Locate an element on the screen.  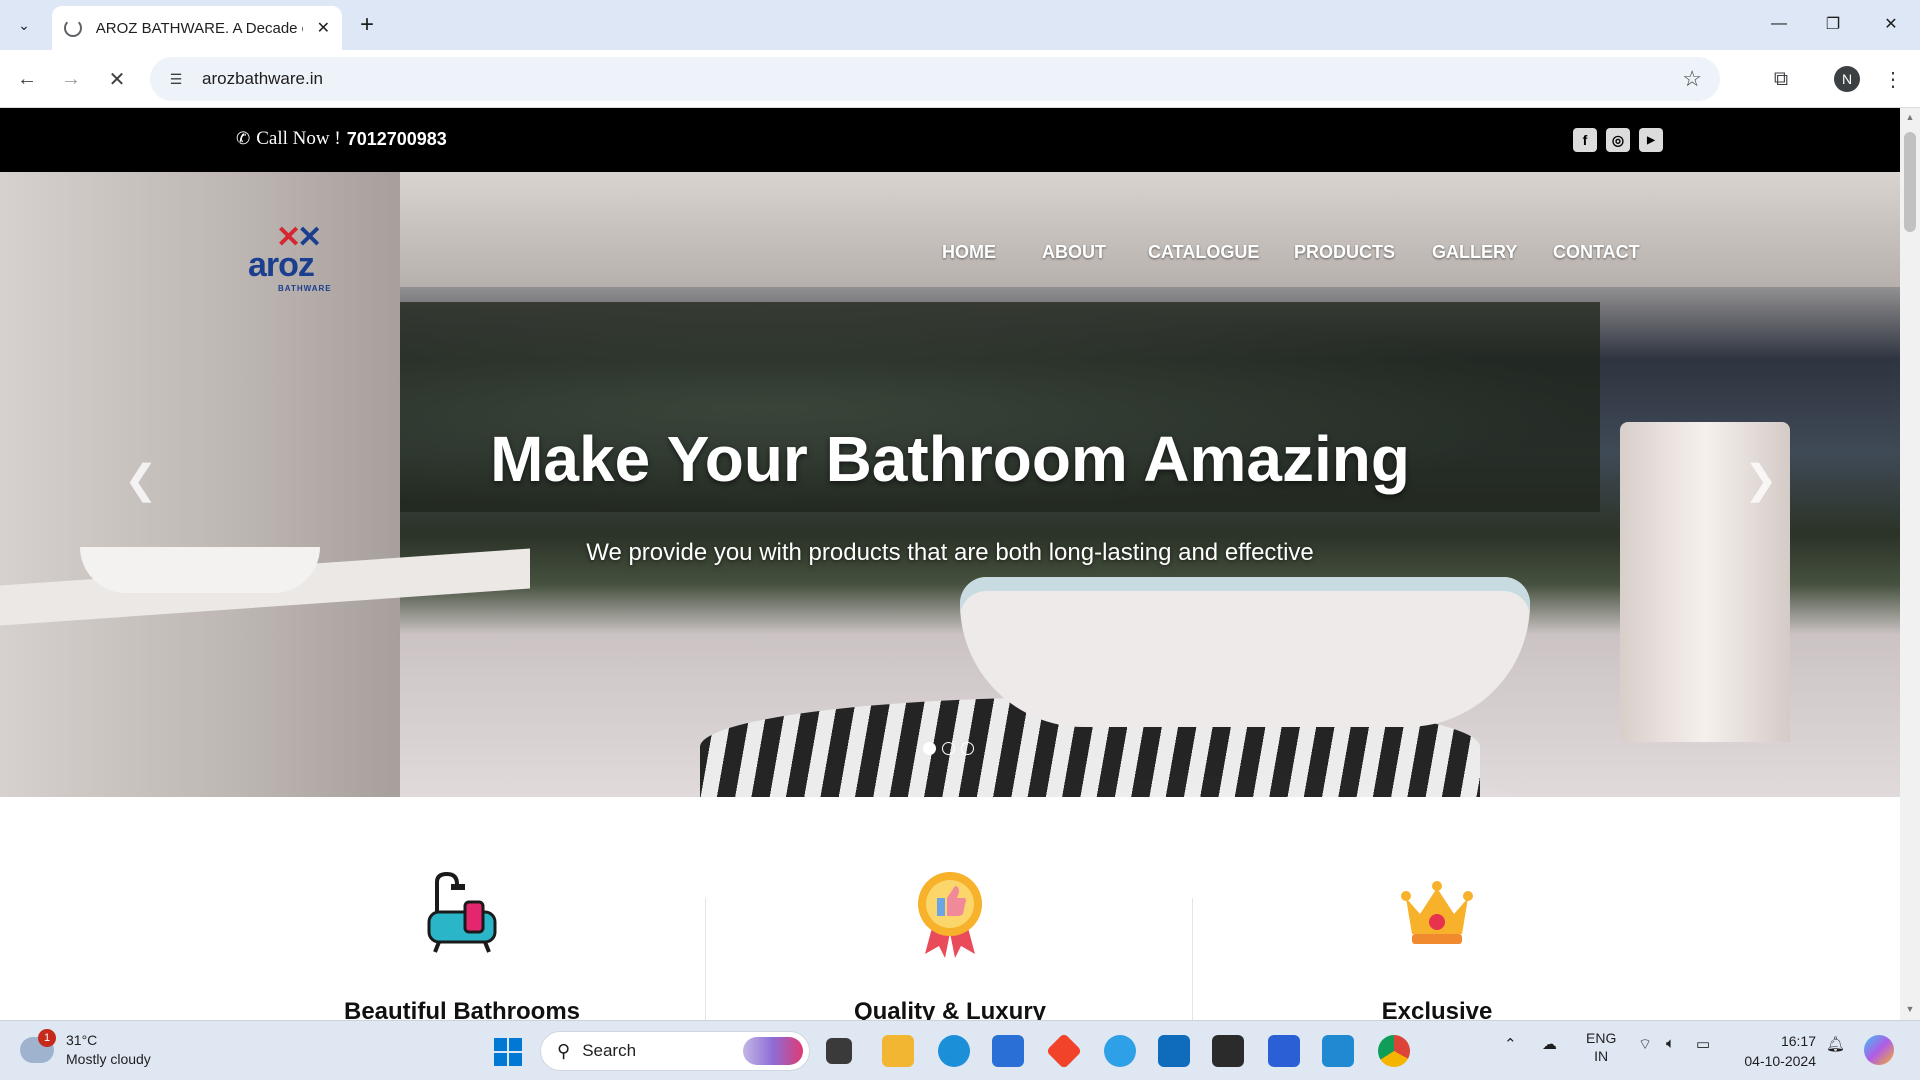
lang-top: ENG is located at coordinates (1601, 1038).